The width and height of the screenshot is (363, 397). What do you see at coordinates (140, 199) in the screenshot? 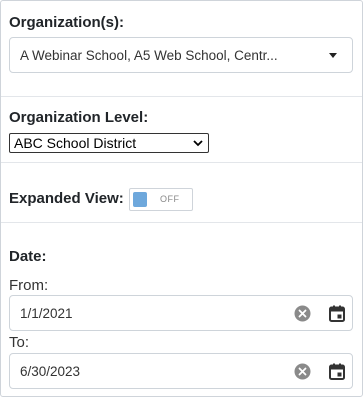
I see `toggle-knob` at bounding box center [140, 199].